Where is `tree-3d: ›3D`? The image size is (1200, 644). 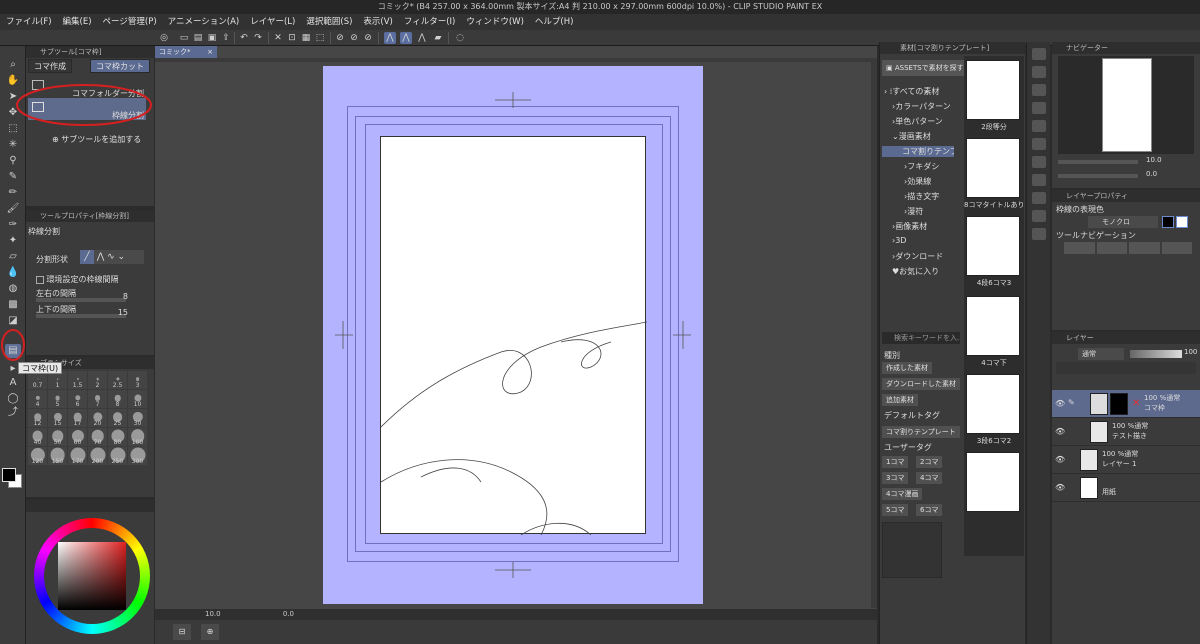
tree-3d: ›3D is located at coordinates (899, 240).